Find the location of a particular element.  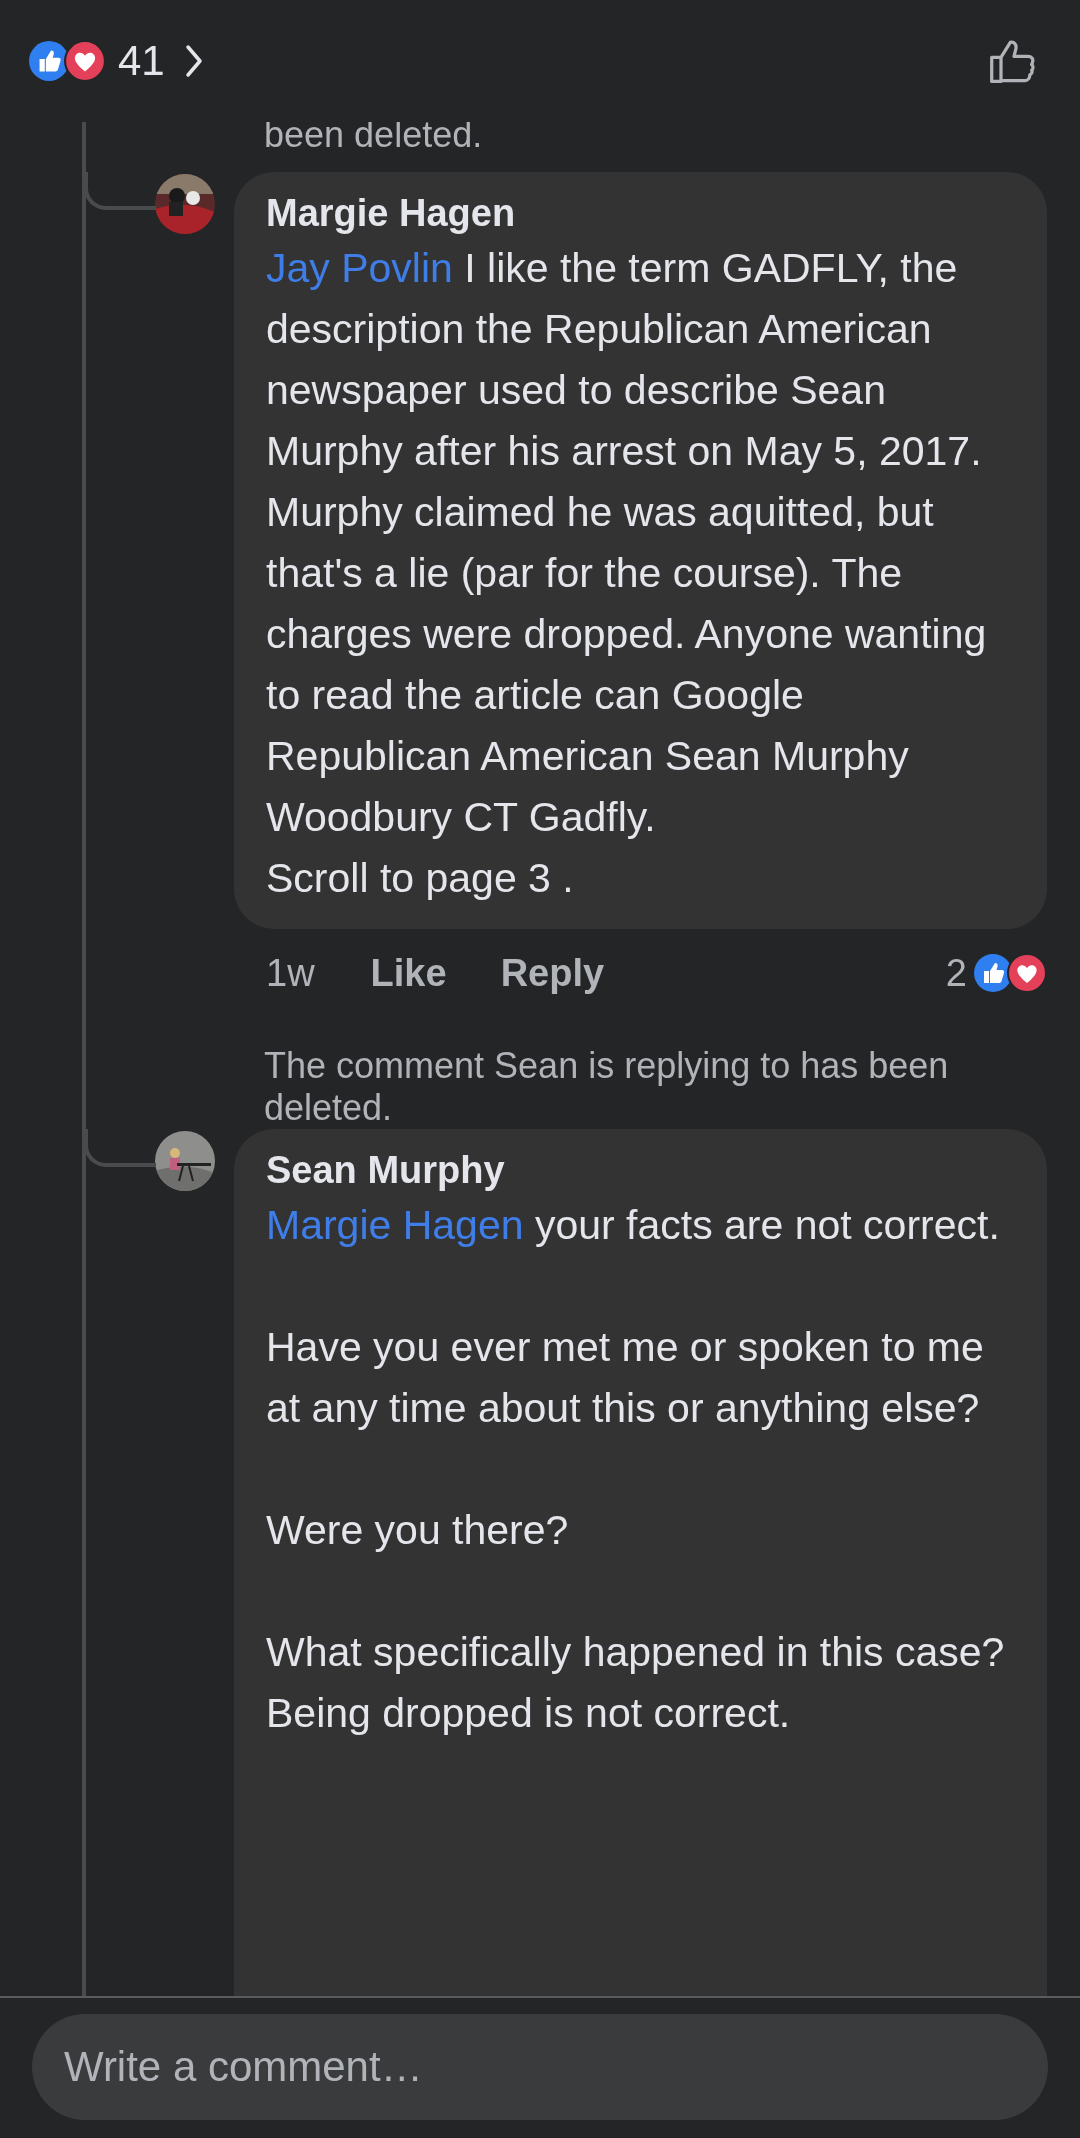

author-name: Sean Murphy is located at coordinates (642, 1170).